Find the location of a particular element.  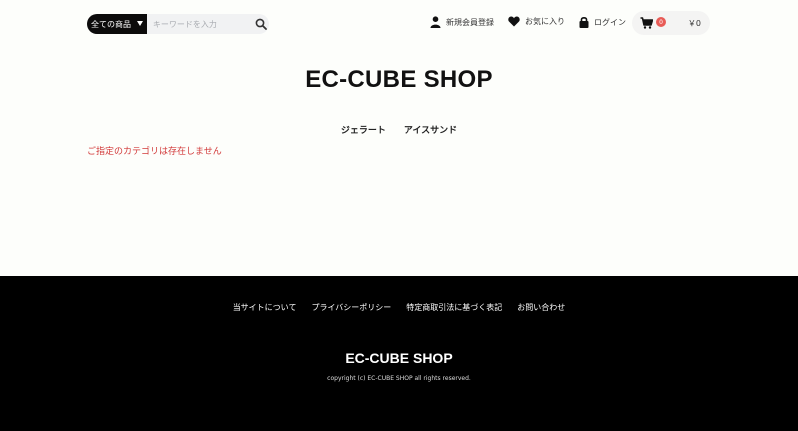

search-bar: 全ての商品 is located at coordinates (178, 24).